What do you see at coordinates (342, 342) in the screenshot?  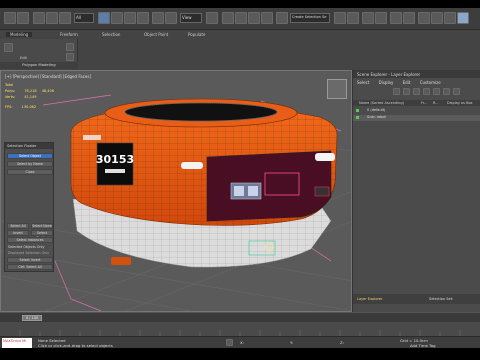 I see `coord-z: Z:` at bounding box center [342, 342].